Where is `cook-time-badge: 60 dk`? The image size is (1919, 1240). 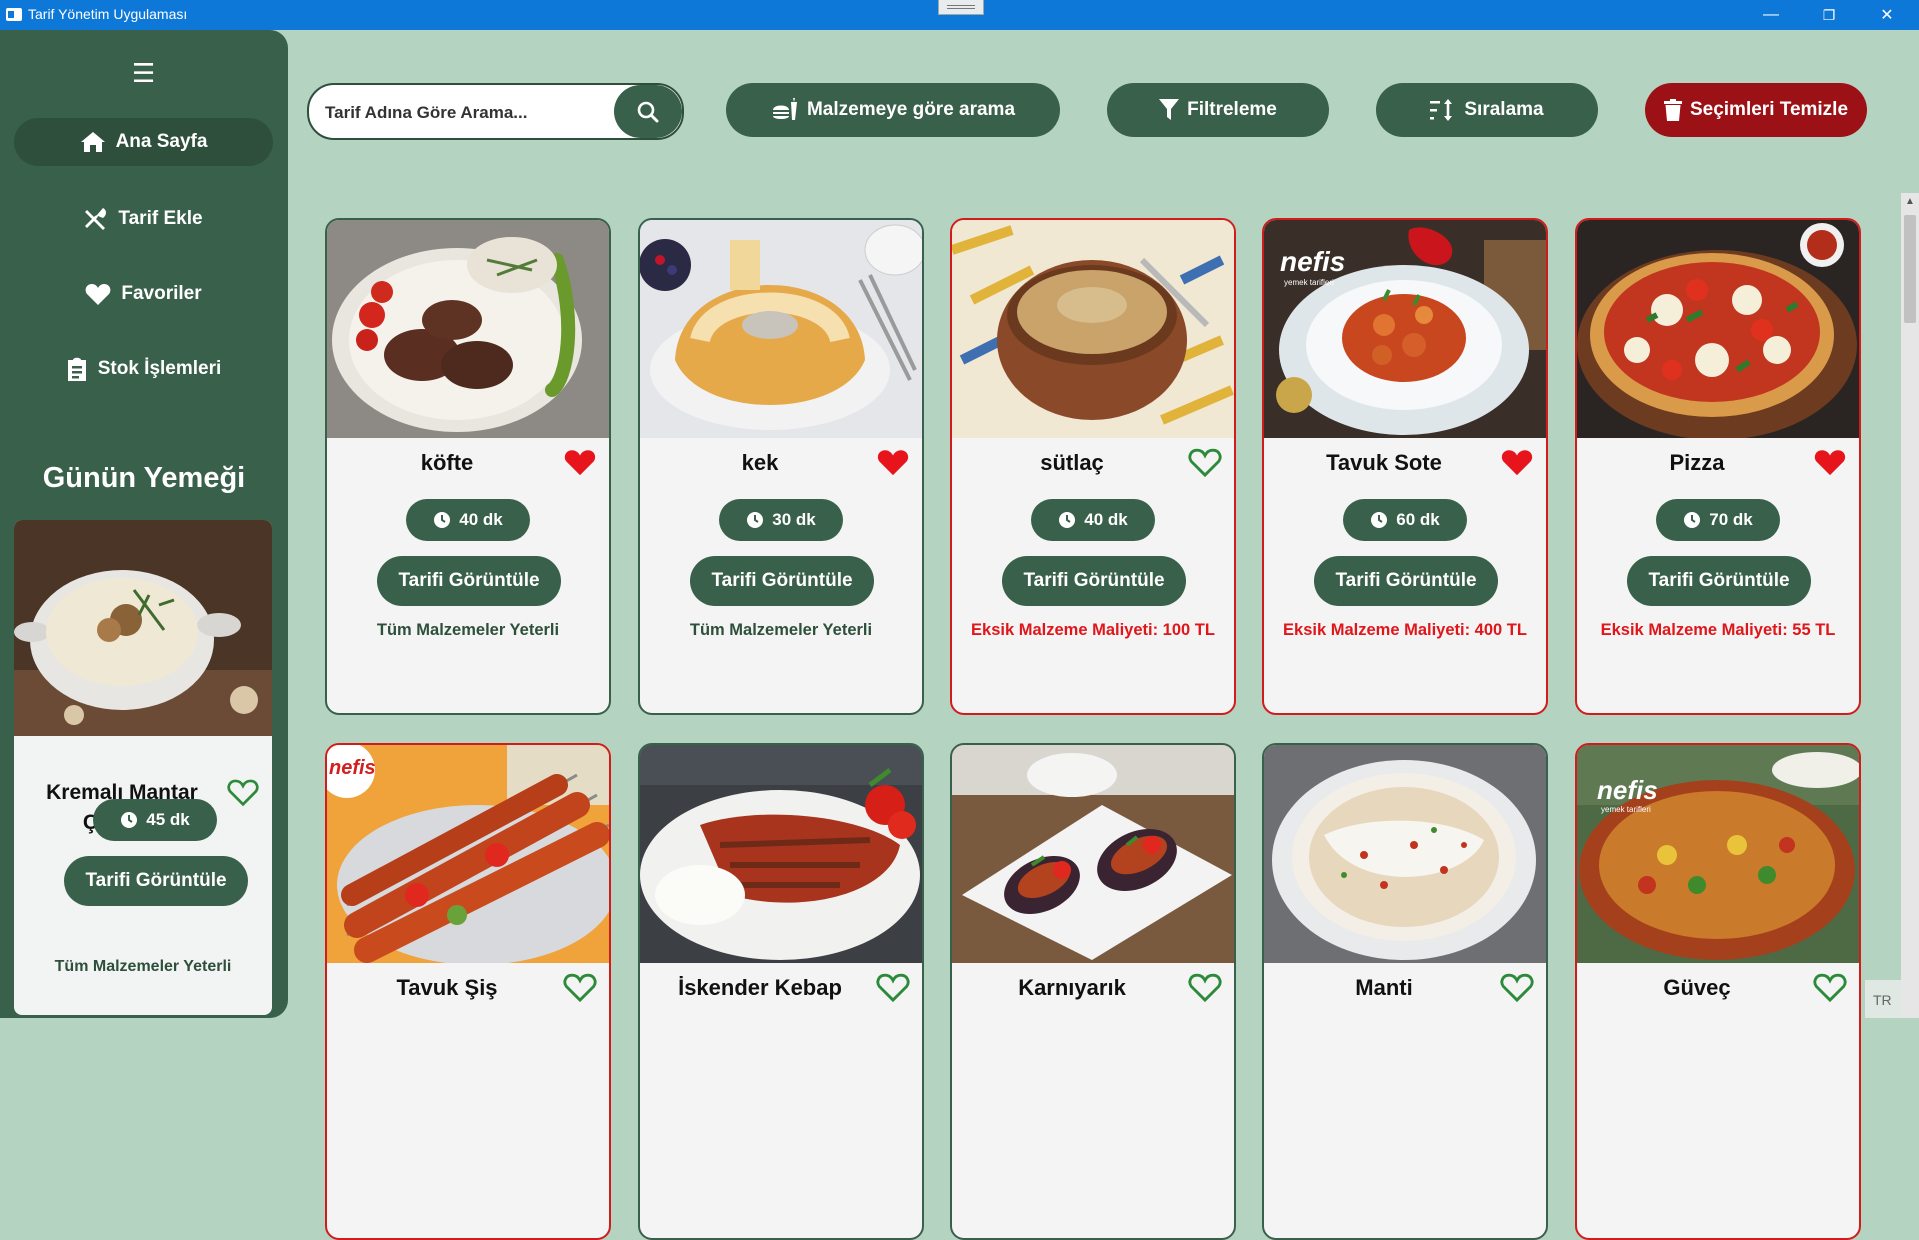
cook-time-badge: 60 dk is located at coordinates (1405, 520).